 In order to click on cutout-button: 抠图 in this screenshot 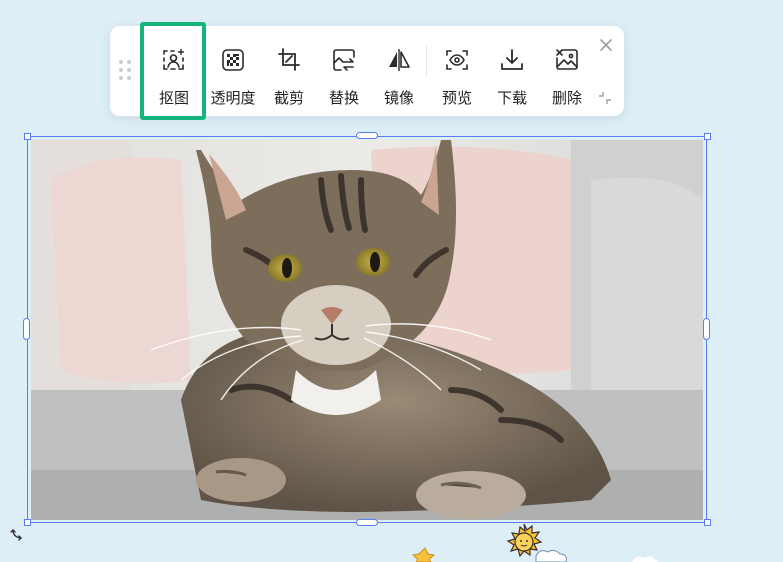, I will do `click(174, 71)`.